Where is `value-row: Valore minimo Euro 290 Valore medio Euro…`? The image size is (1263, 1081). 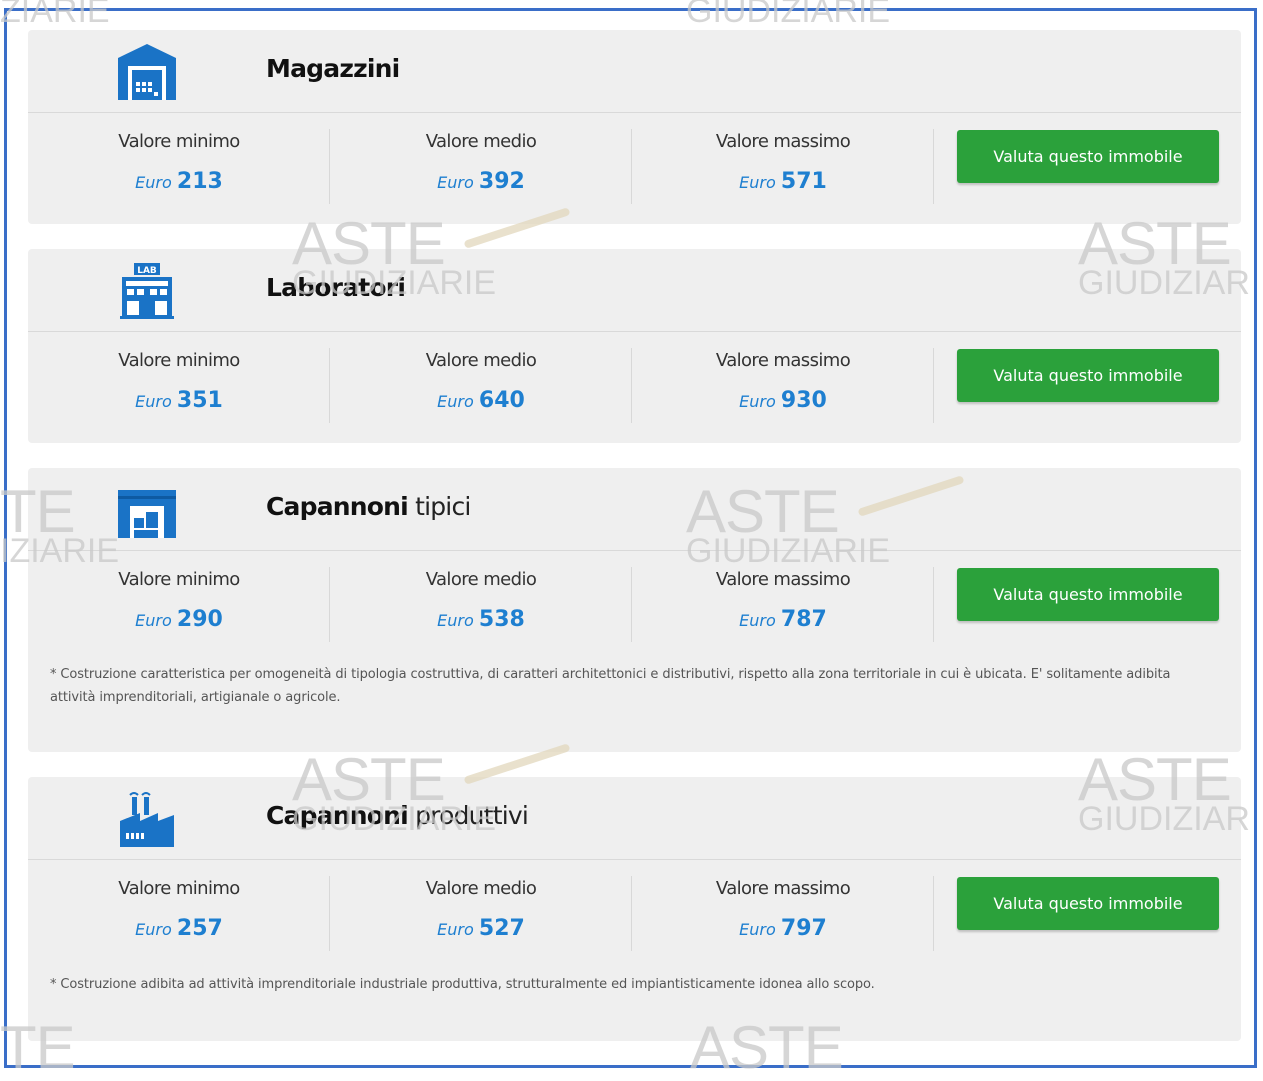 value-row: Valore minimo Euro 290 Valore medio Euro… is located at coordinates (634, 607).